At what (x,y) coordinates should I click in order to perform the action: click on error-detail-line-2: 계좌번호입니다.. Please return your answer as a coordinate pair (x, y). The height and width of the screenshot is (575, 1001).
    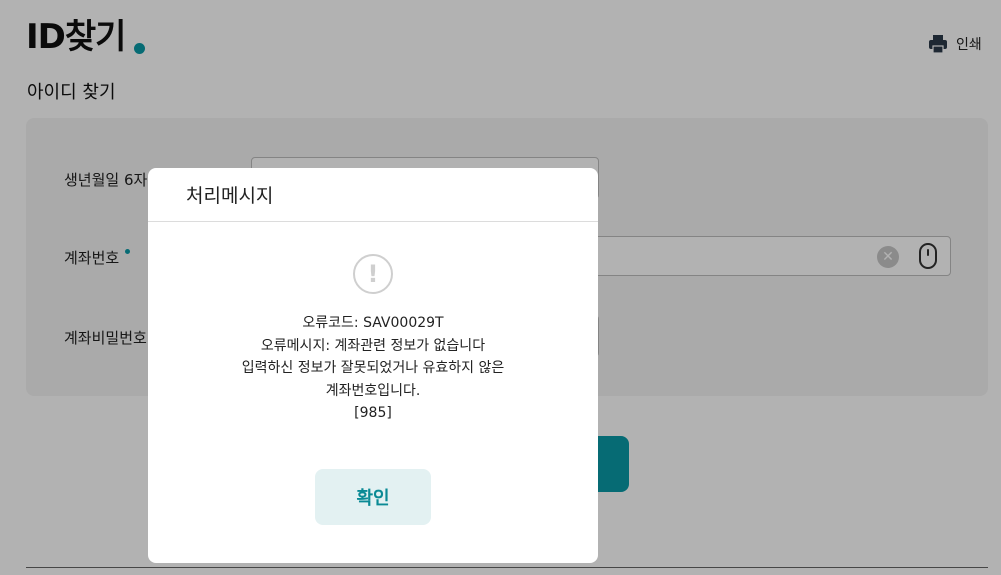
    Looking at the image, I should click on (373, 390).